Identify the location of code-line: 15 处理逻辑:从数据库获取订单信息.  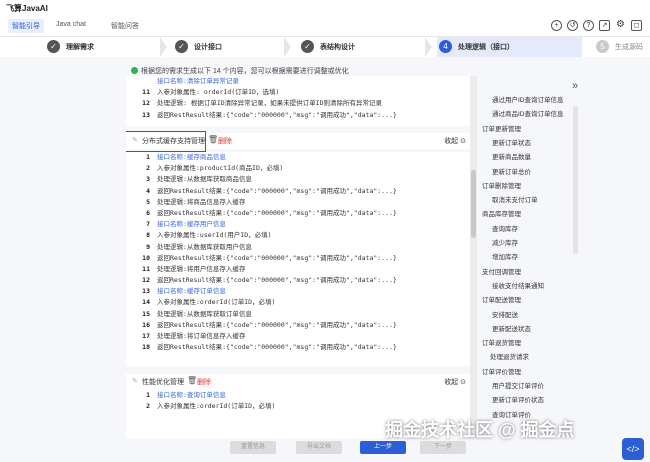
(298, 314).